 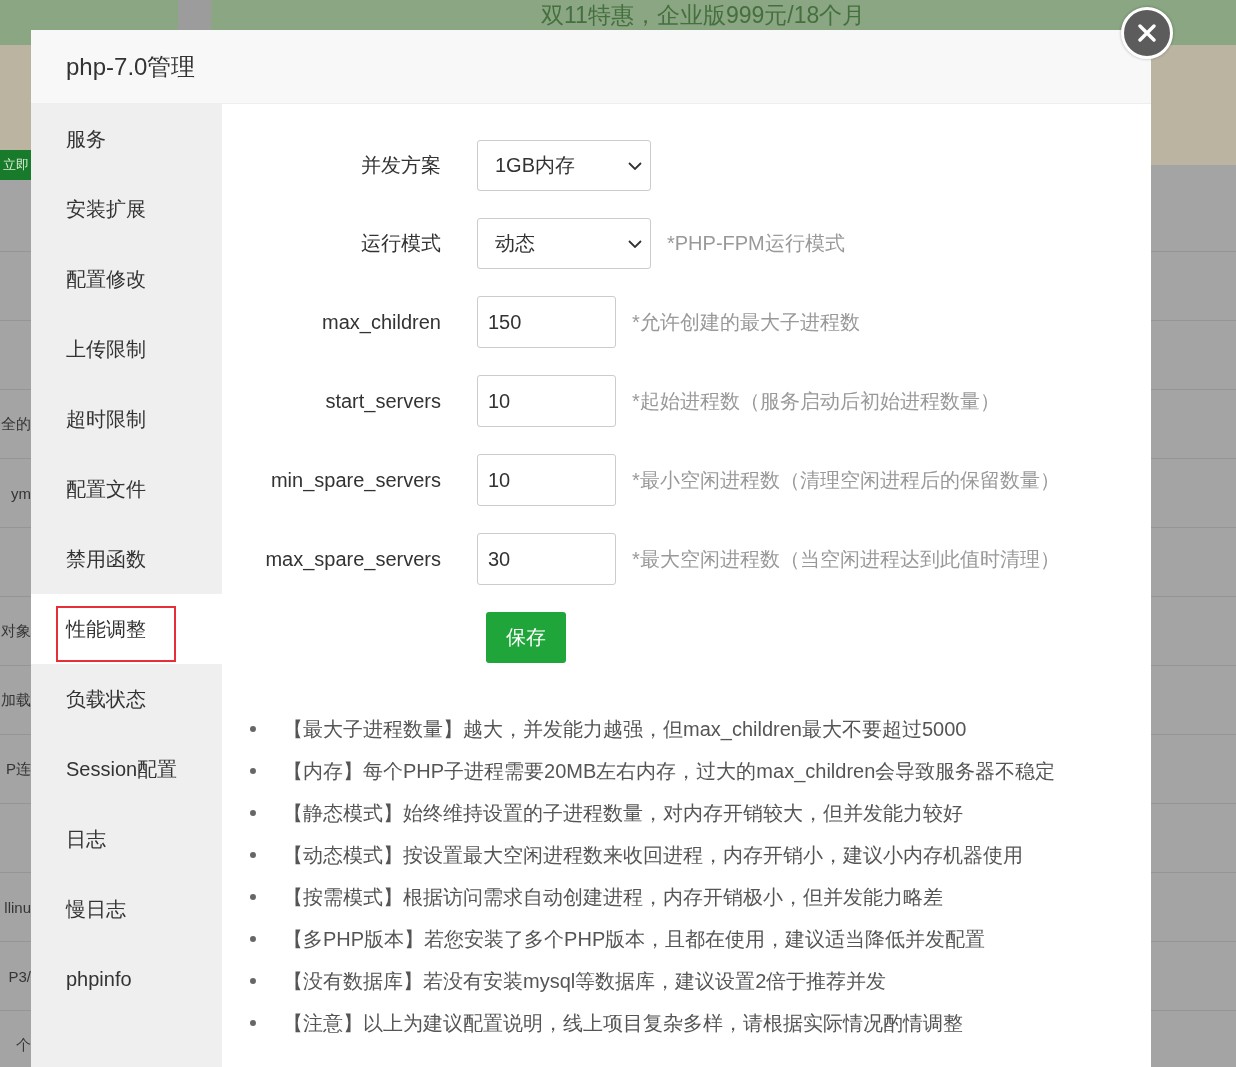 I want to click on sidebar-item: 超时限制, so click(x=126, y=419).